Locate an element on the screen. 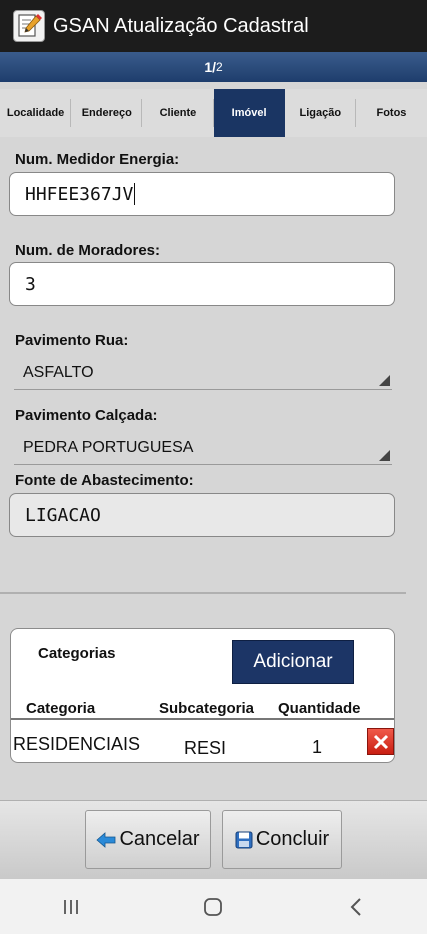  action-footer: Cancelar Concluir is located at coordinates (213, 839).